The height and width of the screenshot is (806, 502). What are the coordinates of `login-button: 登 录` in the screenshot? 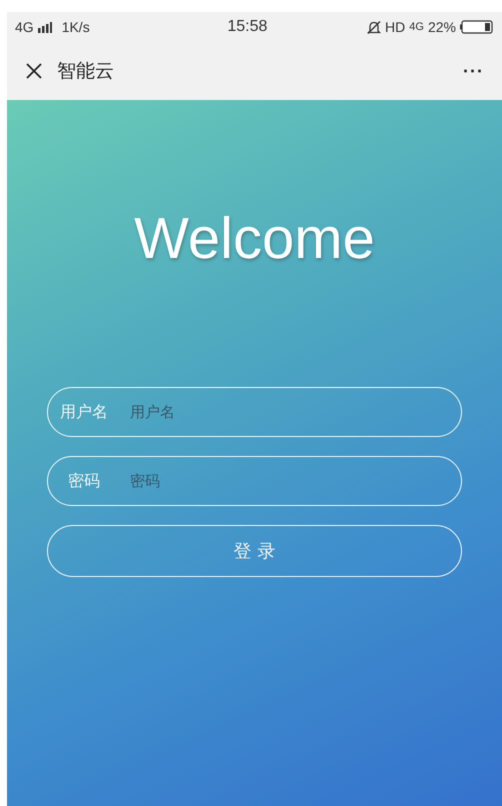 It's located at (254, 551).